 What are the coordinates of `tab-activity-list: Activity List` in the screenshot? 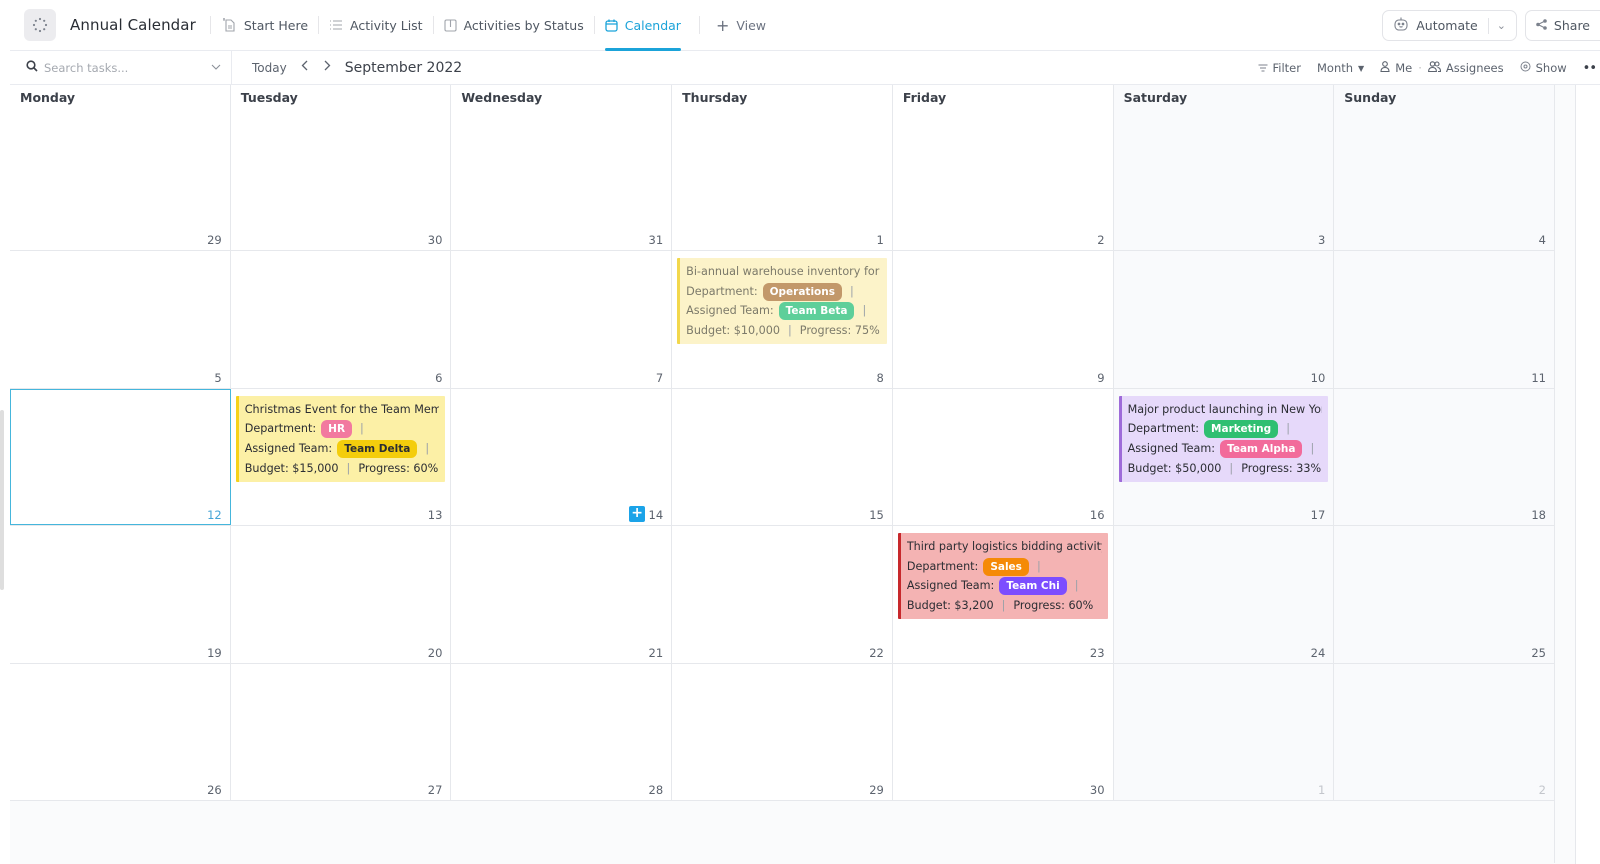 It's located at (376, 25).